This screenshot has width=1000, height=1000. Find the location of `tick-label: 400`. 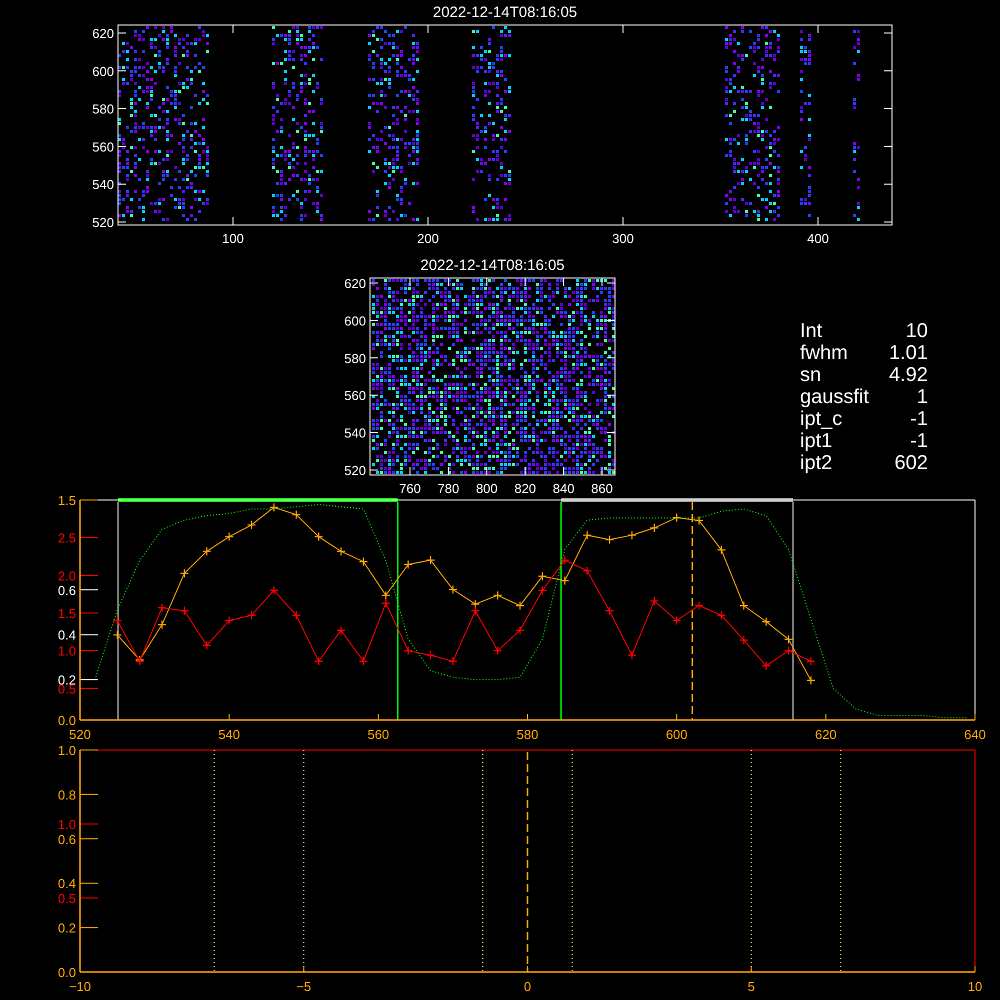

tick-label: 400 is located at coordinates (818, 238).